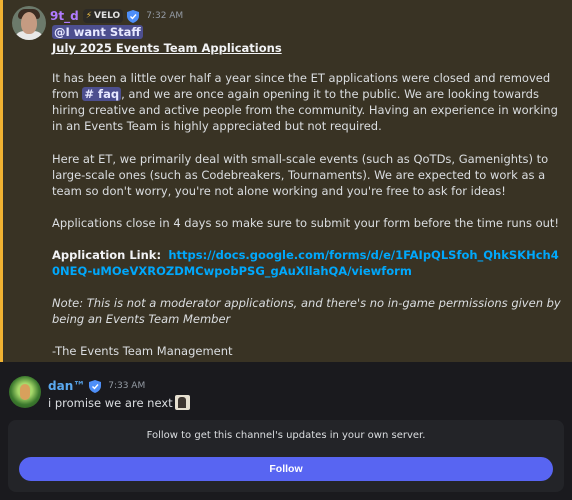  What do you see at coordinates (66, 386) in the screenshot?
I see `username: dan™` at bounding box center [66, 386].